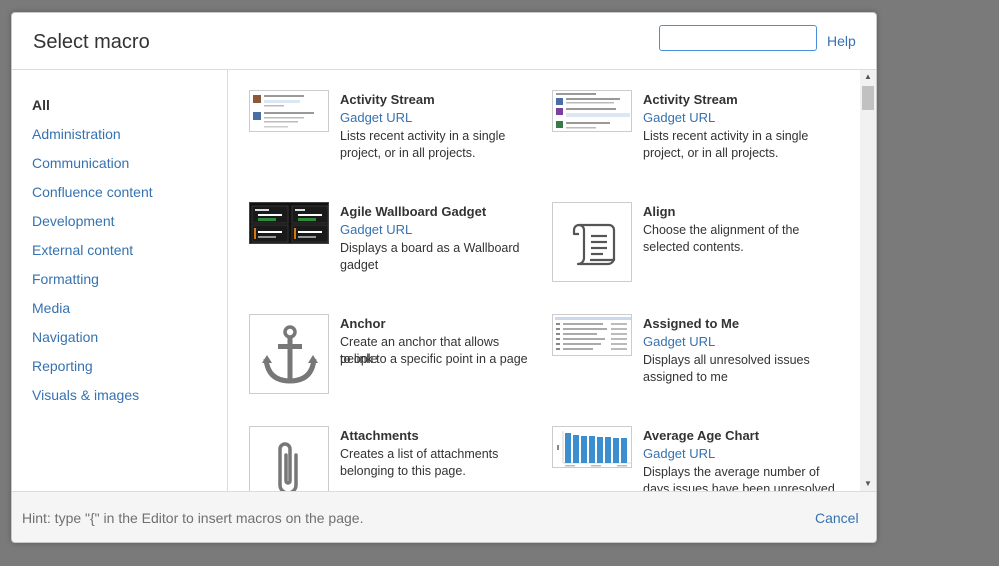 The height and width of the screenshot is (566, 999). Describe the element at coordinates (359, 265) in the screenshot. I see `macro-desc-line: gadget` at that location.